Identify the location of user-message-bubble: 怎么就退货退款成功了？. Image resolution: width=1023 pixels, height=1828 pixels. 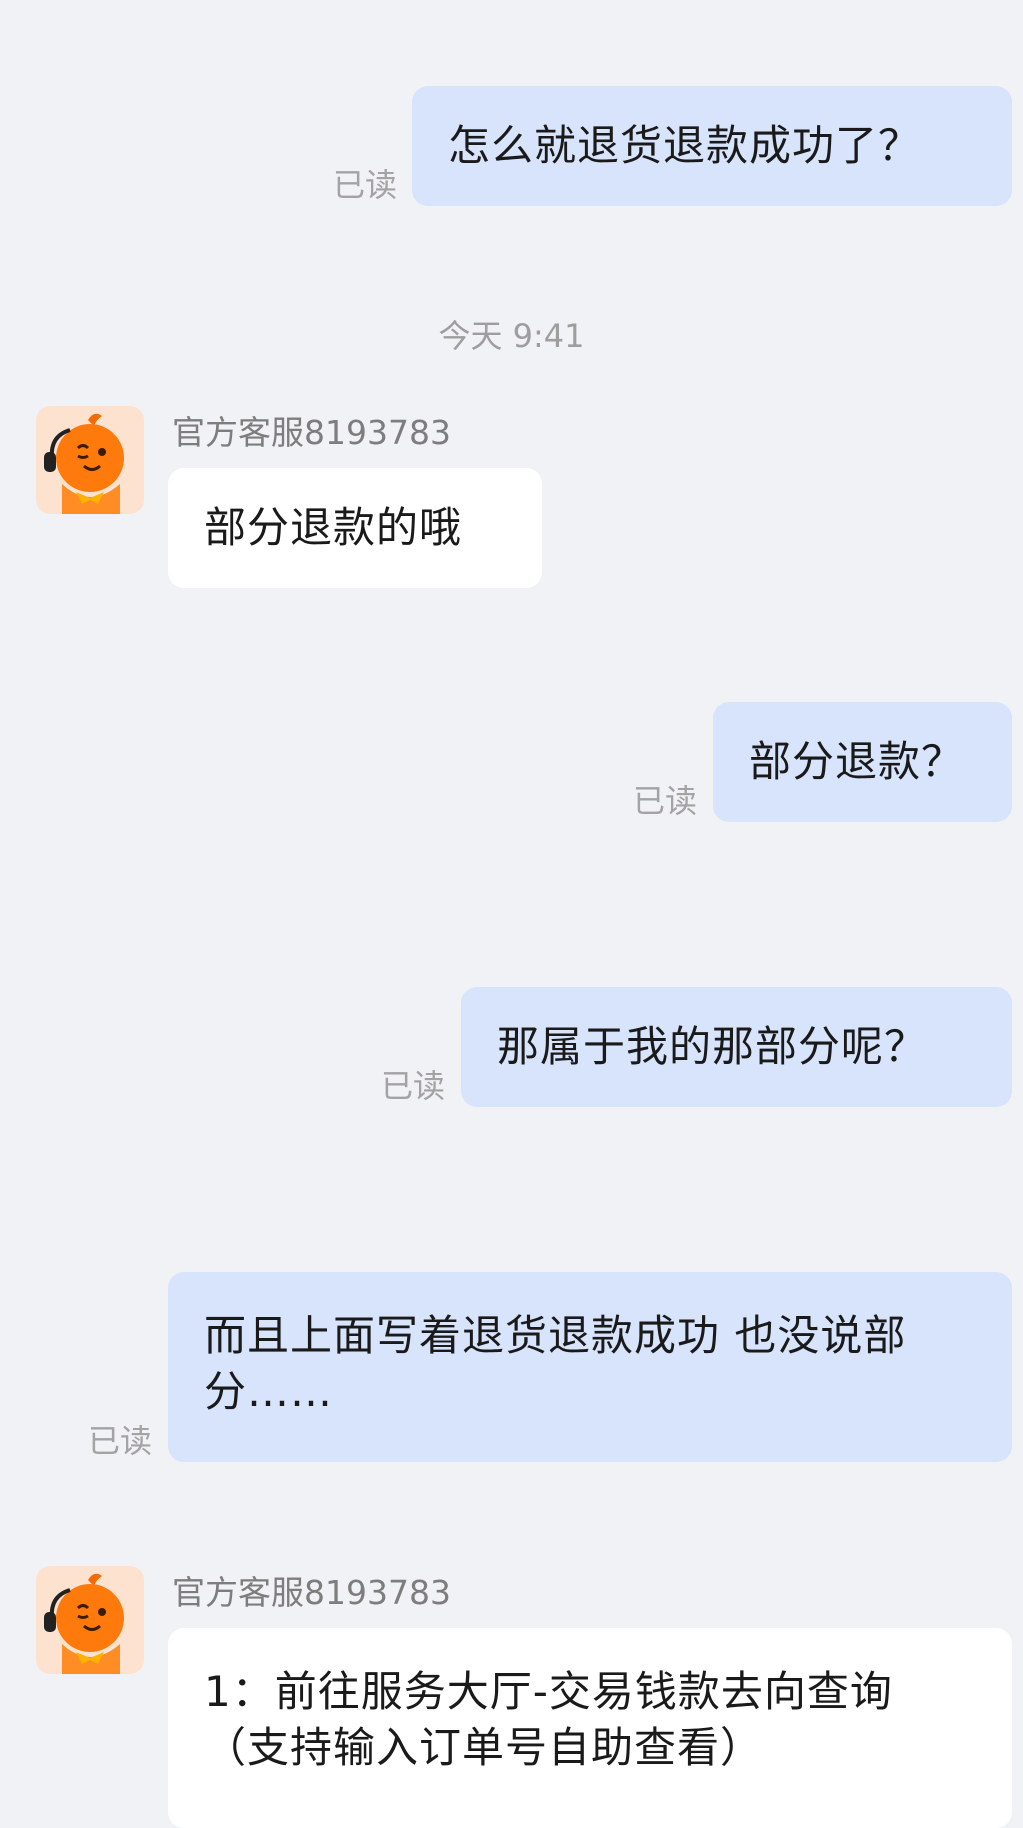
(712, 146).